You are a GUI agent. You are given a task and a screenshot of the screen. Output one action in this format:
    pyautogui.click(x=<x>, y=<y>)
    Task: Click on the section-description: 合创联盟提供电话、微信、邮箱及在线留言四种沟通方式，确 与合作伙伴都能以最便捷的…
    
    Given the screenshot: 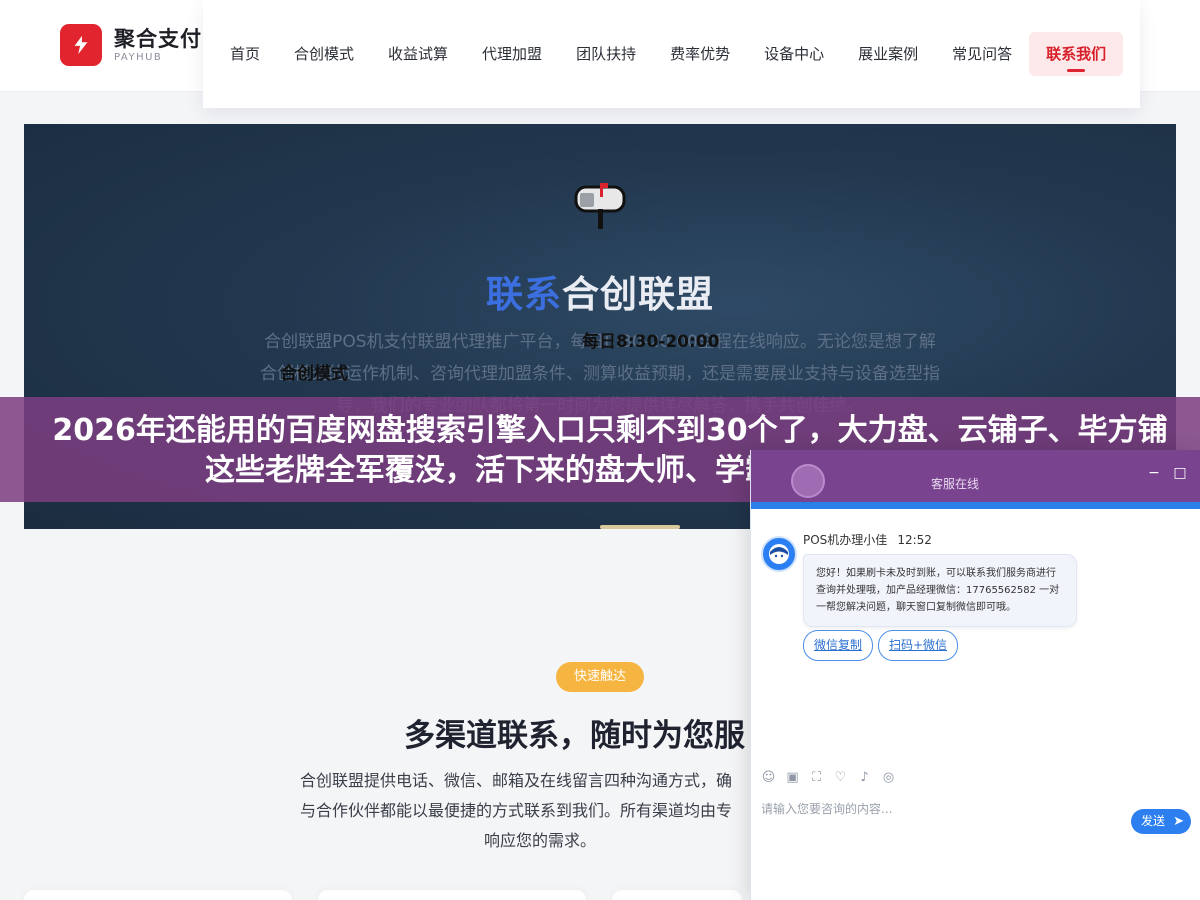 What is the action you would take?
    pyautogui.click(x=530, y=811)
    